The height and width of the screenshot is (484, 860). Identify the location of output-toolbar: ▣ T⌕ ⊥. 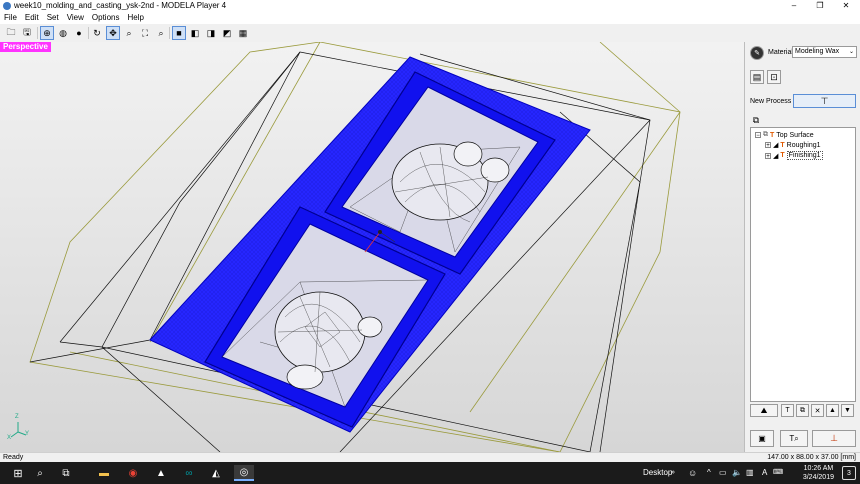
(804, 439).